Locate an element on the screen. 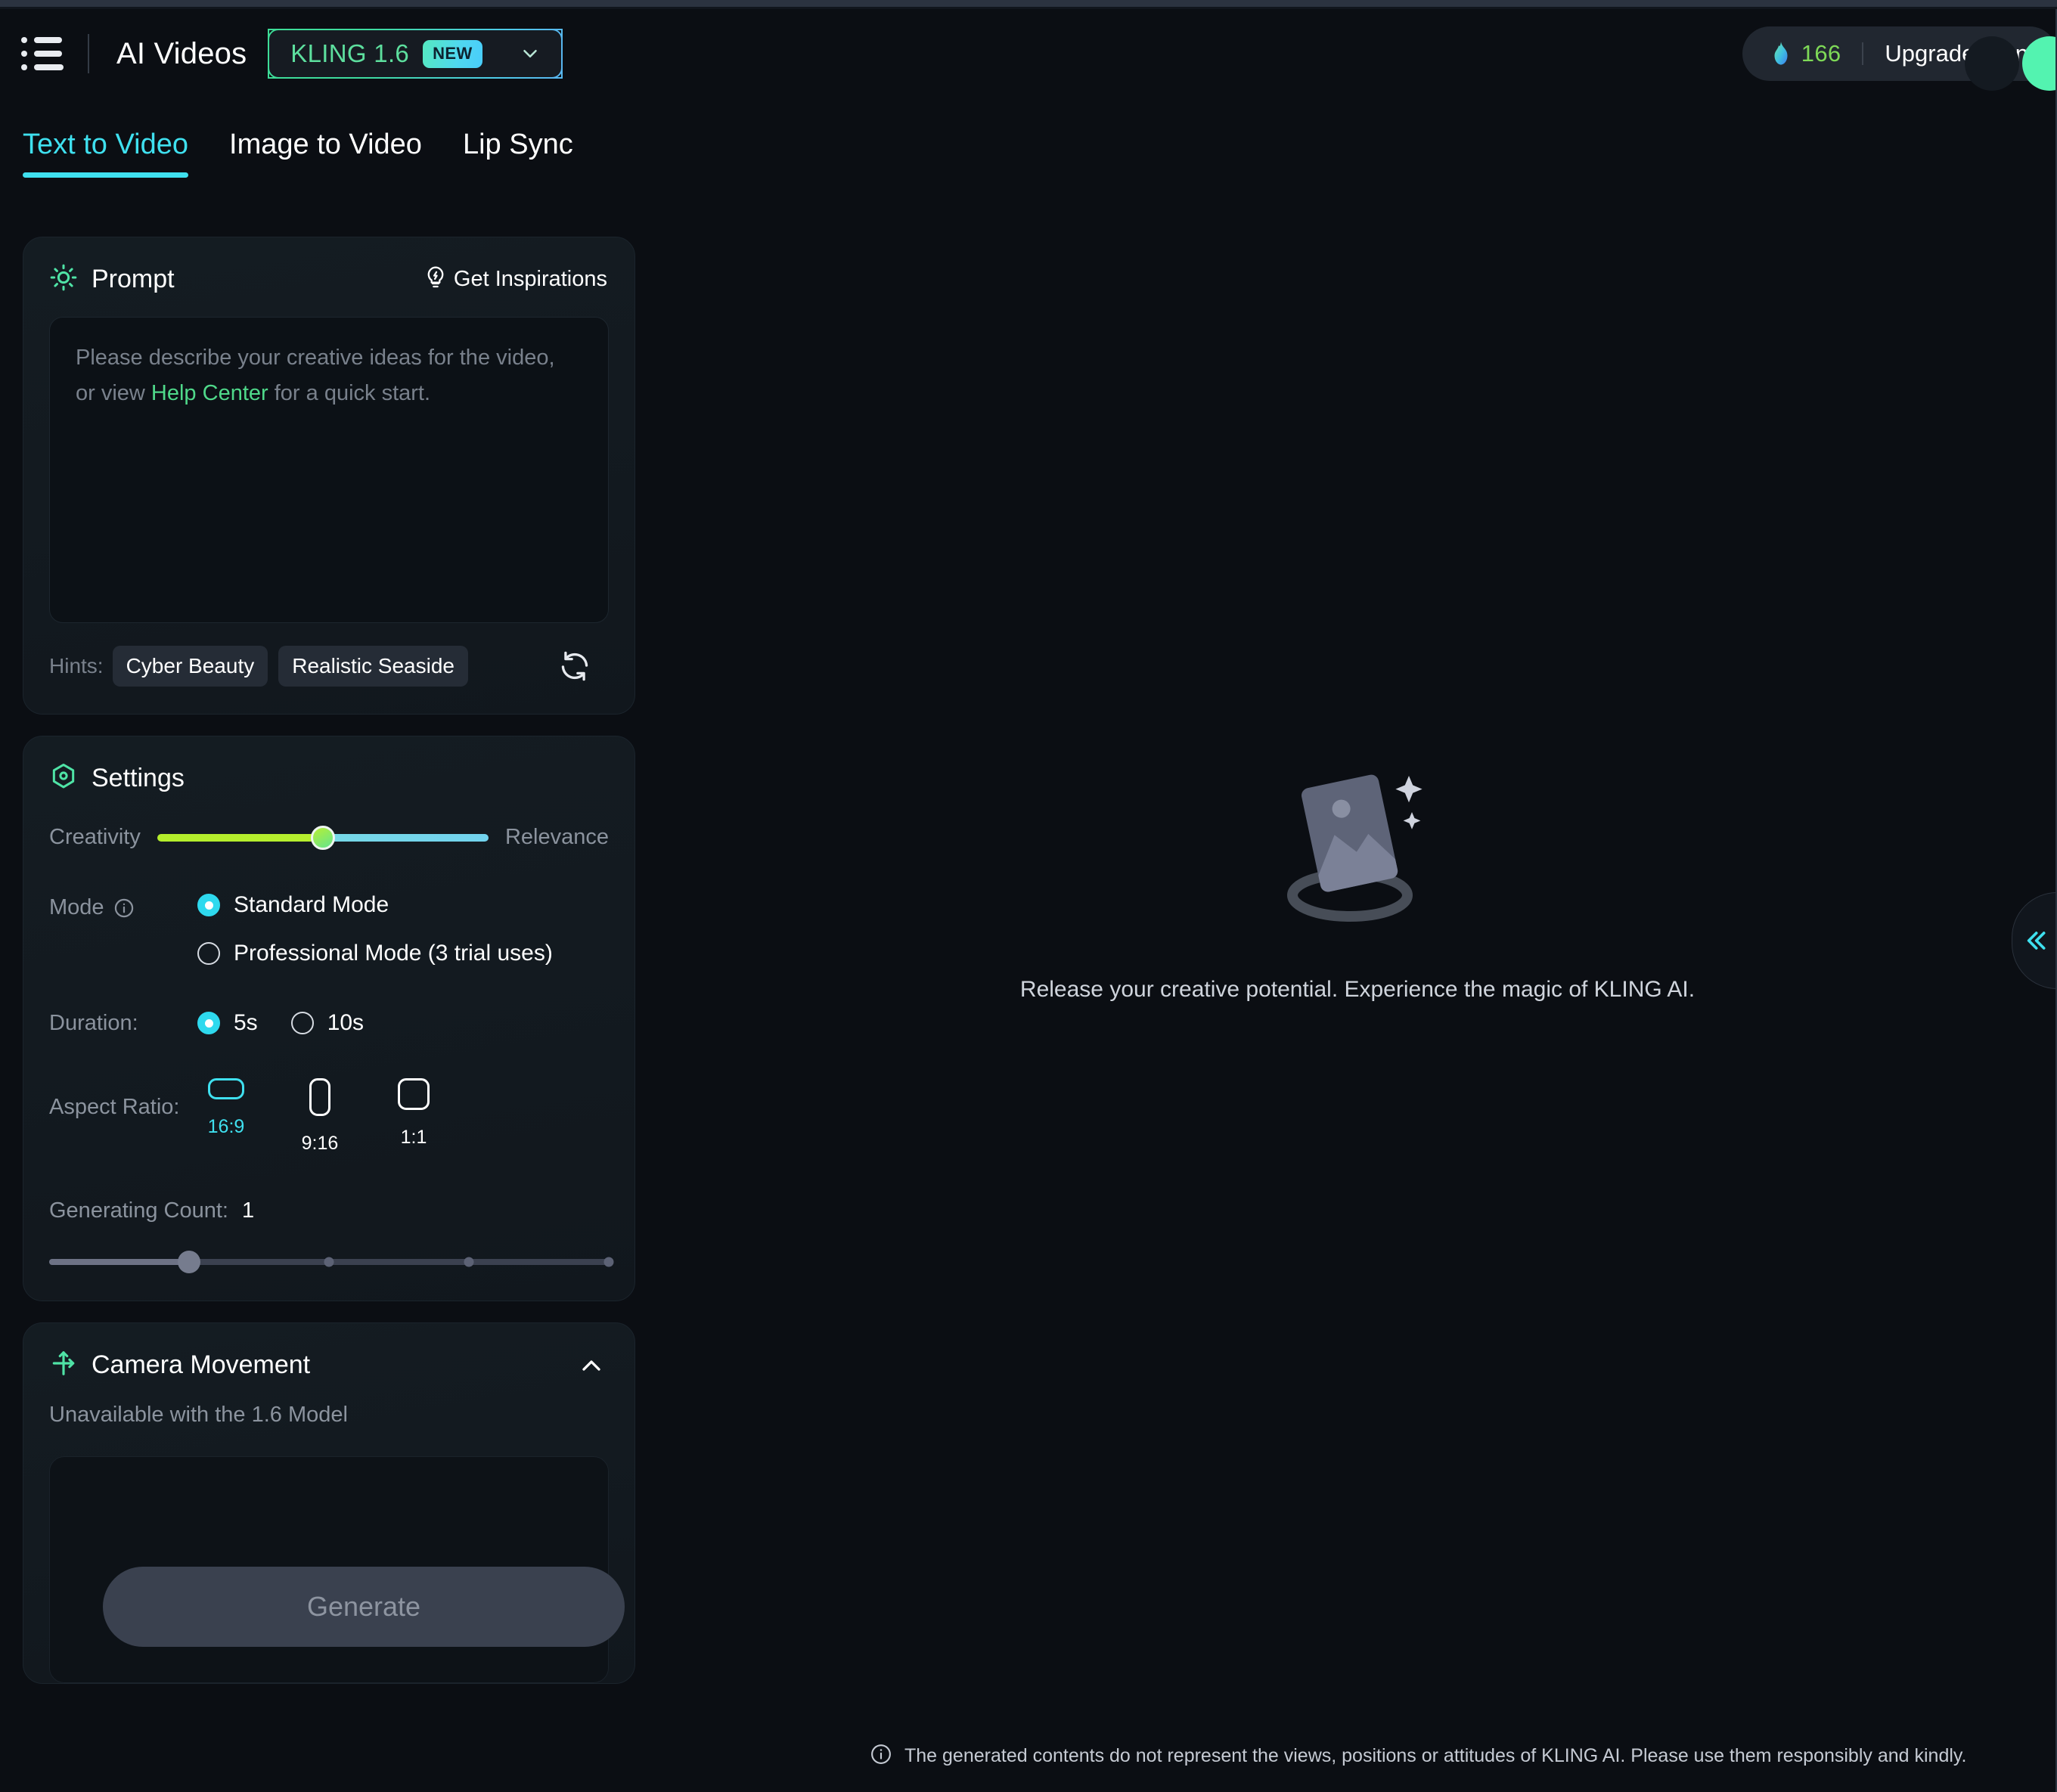  chevron-down-icon is located at coordinates (530, 53).